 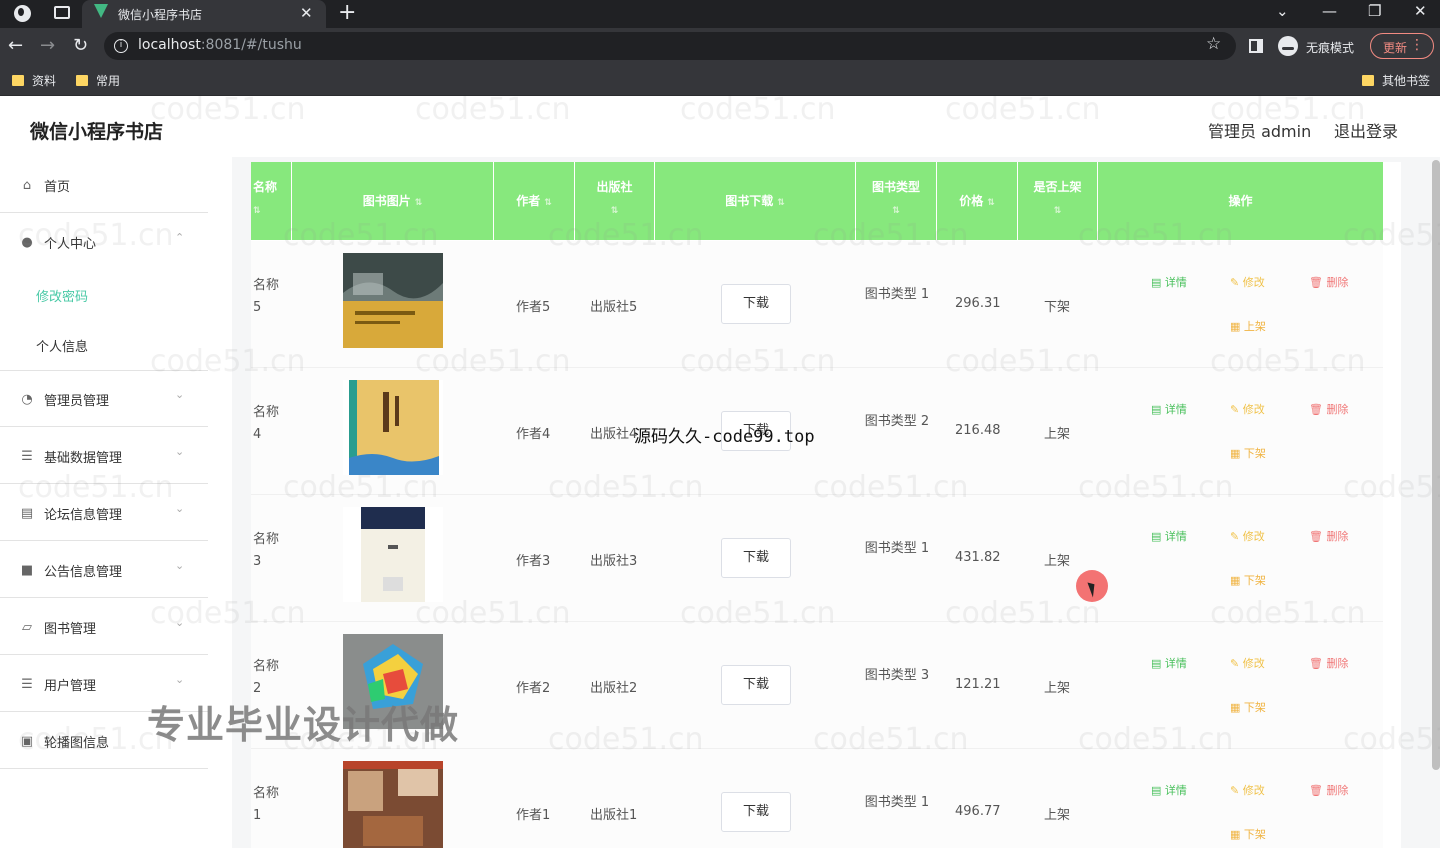 I want to click on site-info-icon: i, so click(x=121, y=46).